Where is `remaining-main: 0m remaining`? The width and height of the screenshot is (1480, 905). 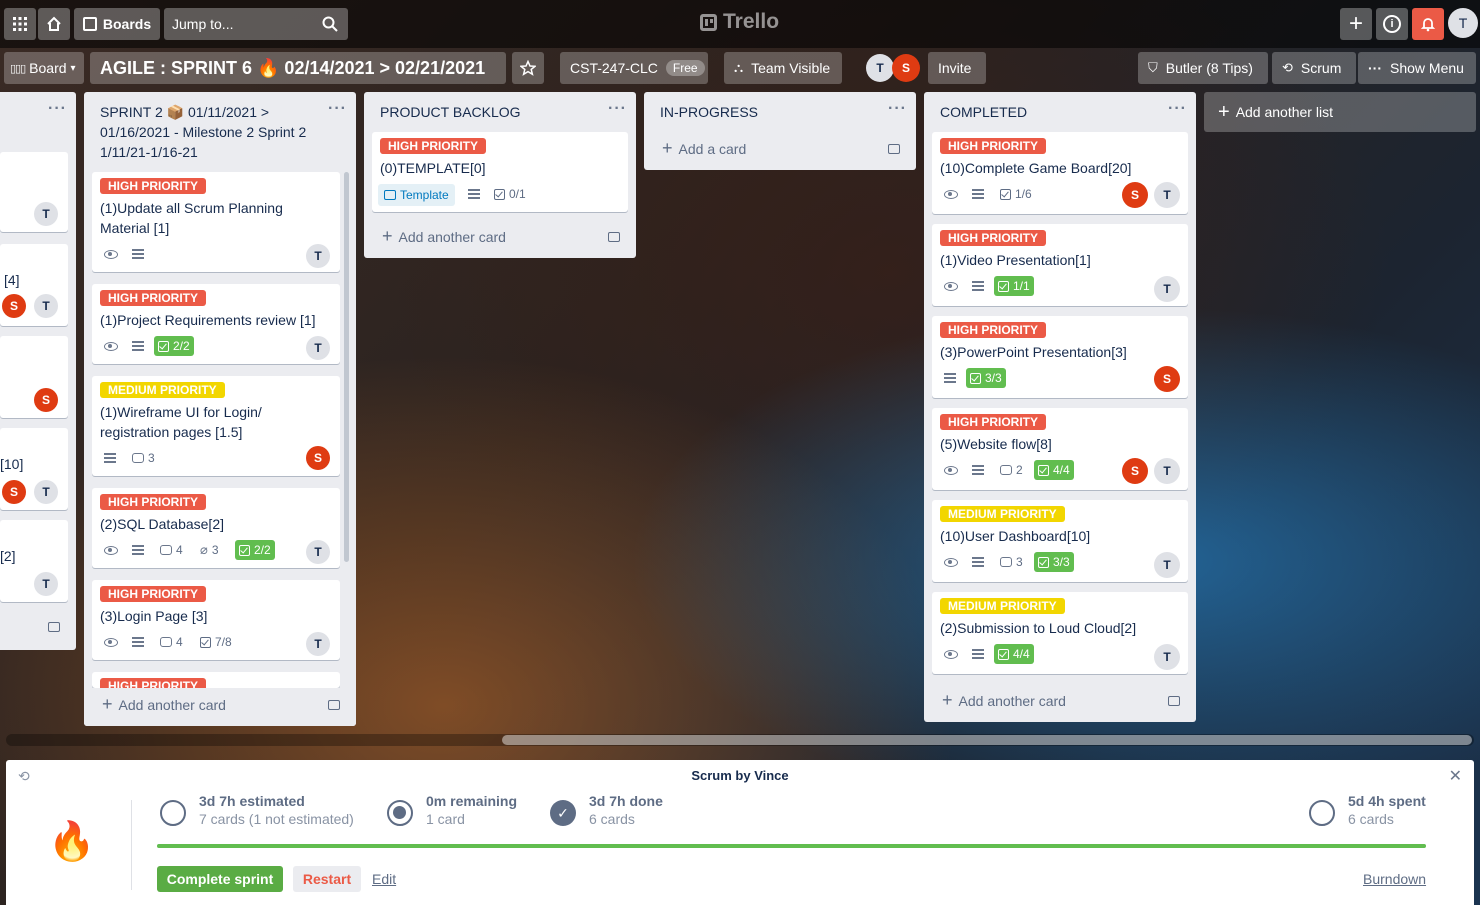
remaining-main: 0m remaining is located at coordinates (472, 801).